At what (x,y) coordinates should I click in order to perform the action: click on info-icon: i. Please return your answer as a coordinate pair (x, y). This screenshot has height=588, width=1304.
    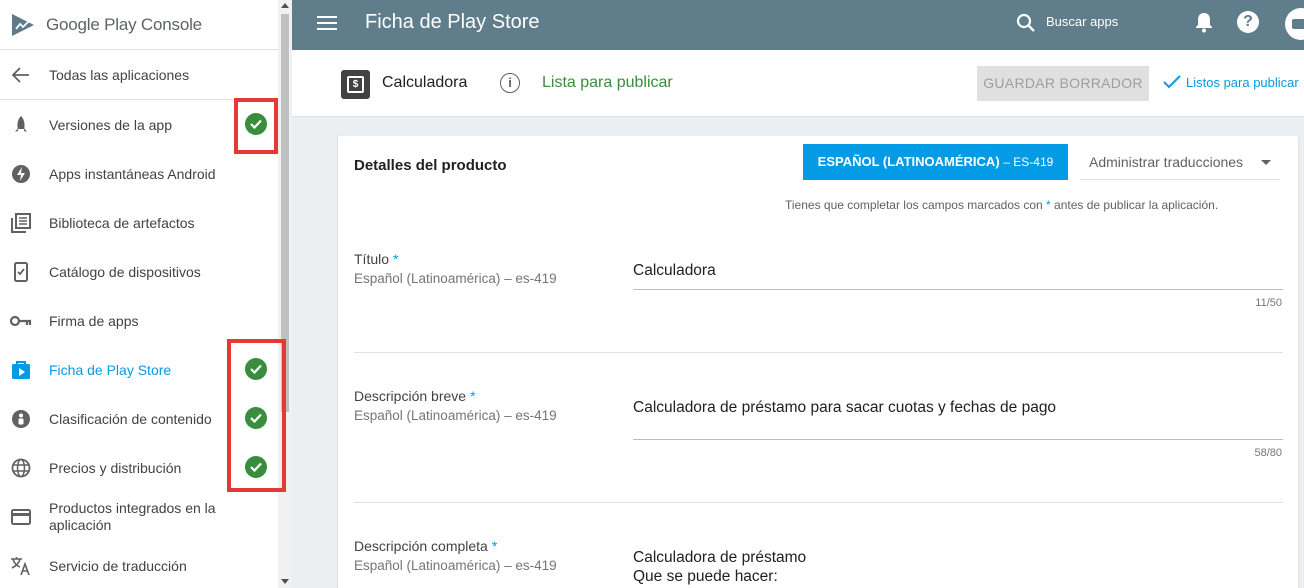
    Looking at the image, I should click on (510, 83).